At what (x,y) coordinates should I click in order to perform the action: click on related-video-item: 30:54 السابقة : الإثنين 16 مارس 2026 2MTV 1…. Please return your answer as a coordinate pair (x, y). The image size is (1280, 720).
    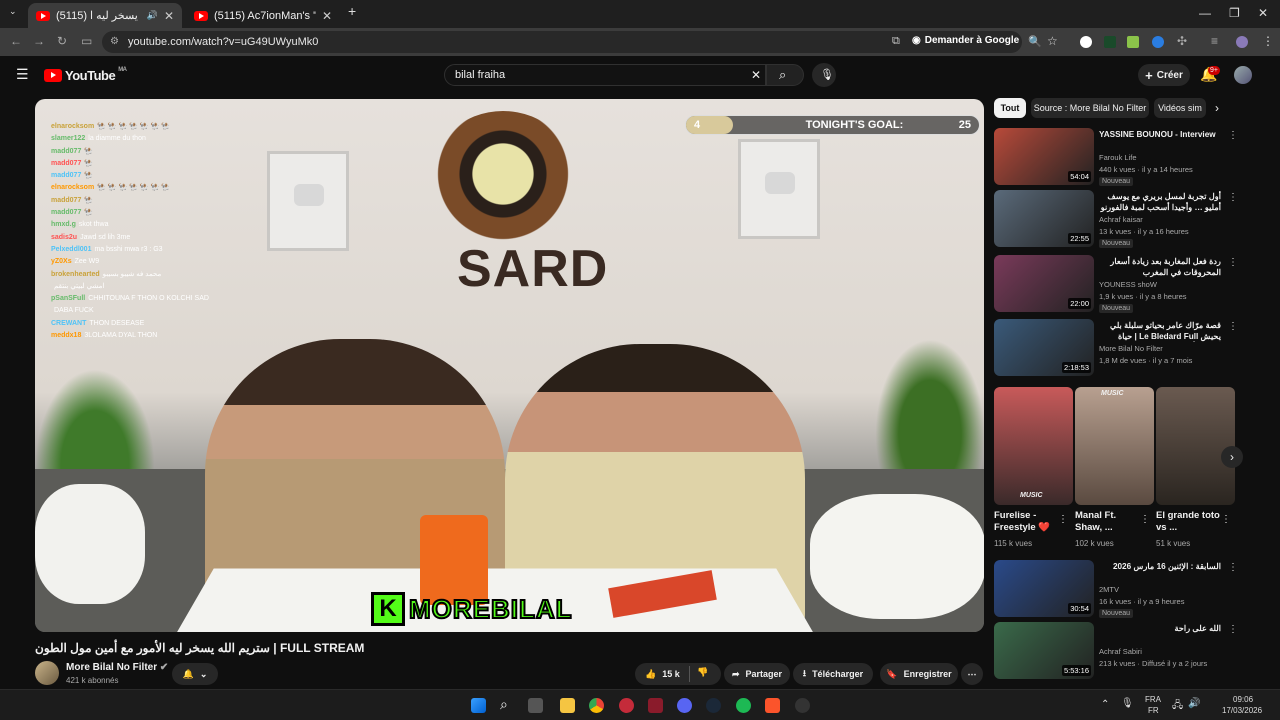
    Looking at the image, I should click on (1117, 591).